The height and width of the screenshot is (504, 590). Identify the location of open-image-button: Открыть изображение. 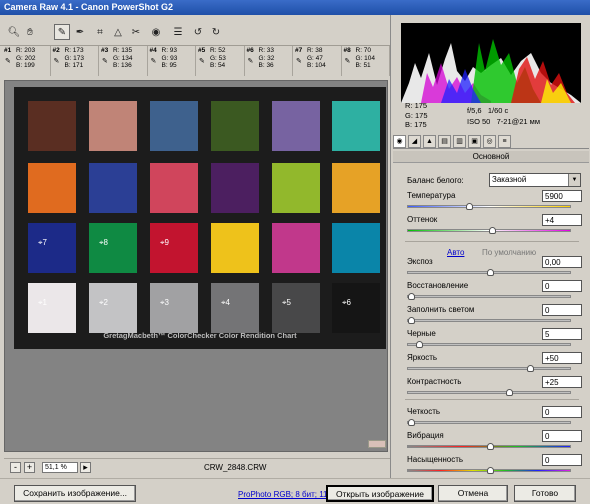
(380, 493).